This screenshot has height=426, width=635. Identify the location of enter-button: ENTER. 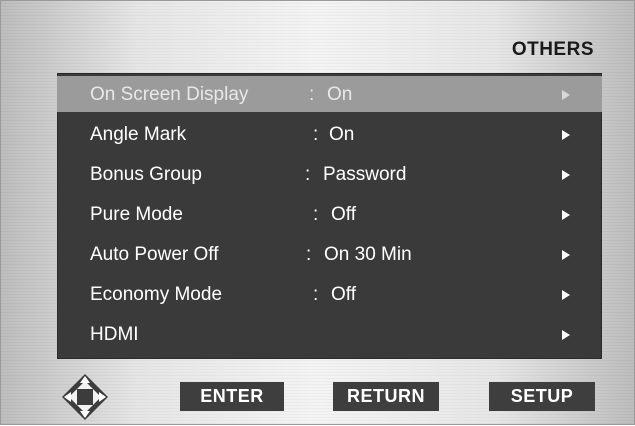
(232, 396).